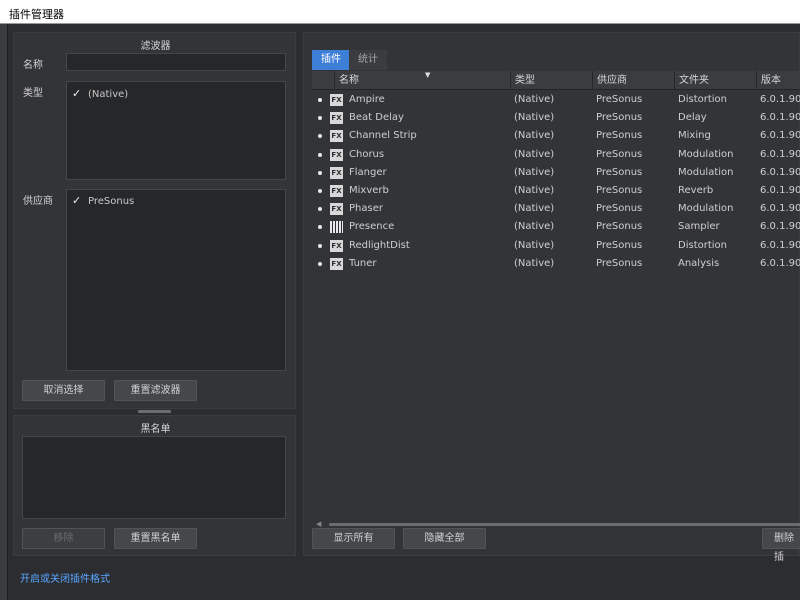 The width and height of the screenshot is (800, 600). What do you see at coordinates (36, 14) in the screenshot?
I see `window-title: 插件管理器` at bounding box center [36, 14].